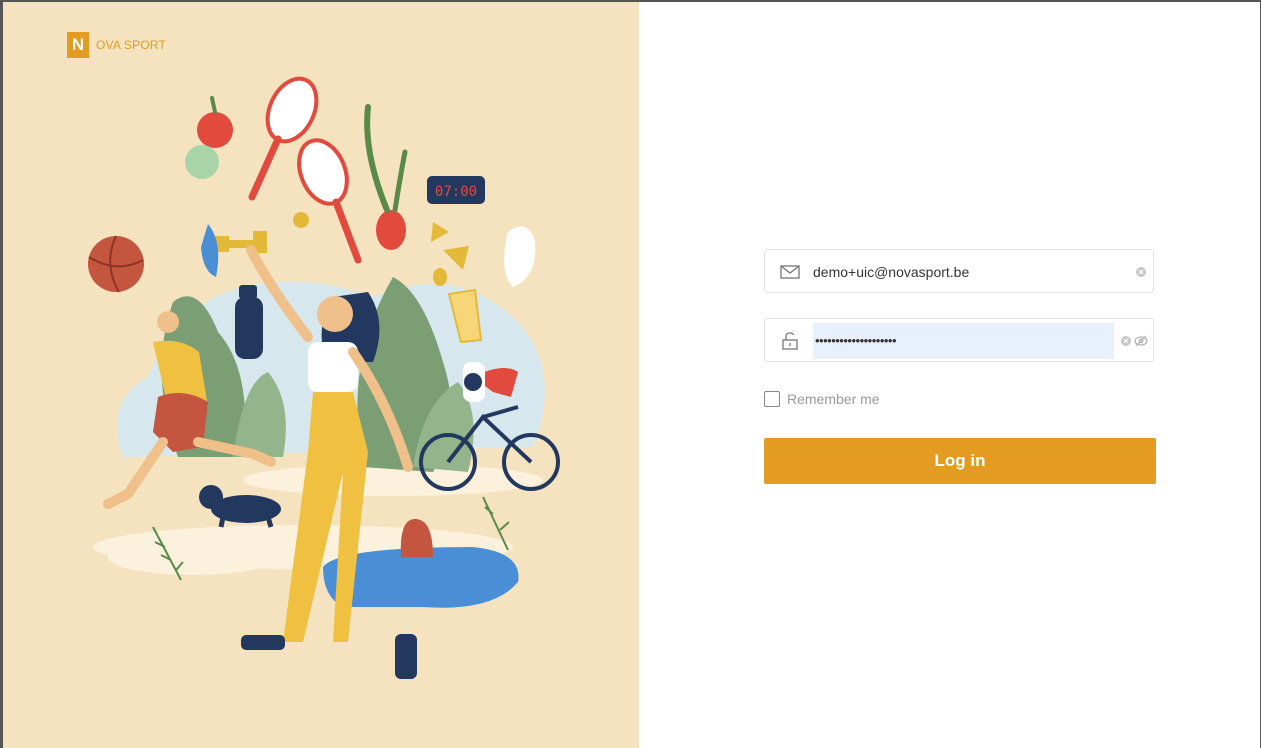 This screenshot has width=1261, height=748. I want to click on clear-password-icon, so click(1126, 341).